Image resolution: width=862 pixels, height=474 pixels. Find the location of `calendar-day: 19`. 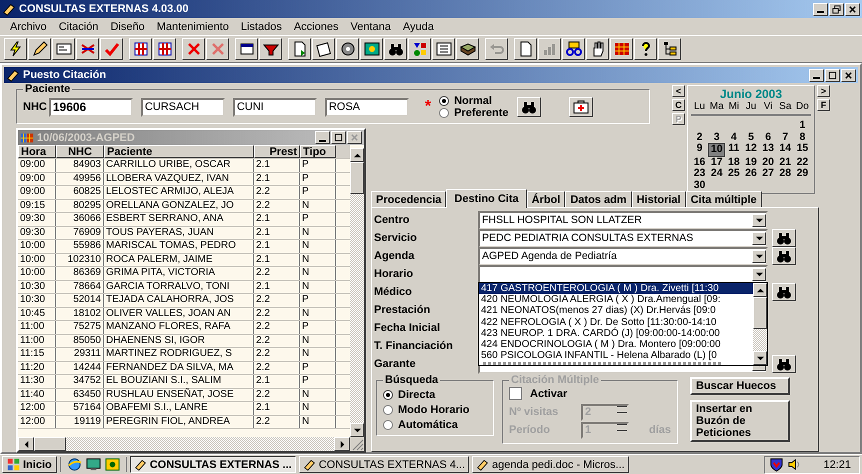

calendar-day: 19 is located at coordinates (751, 162).